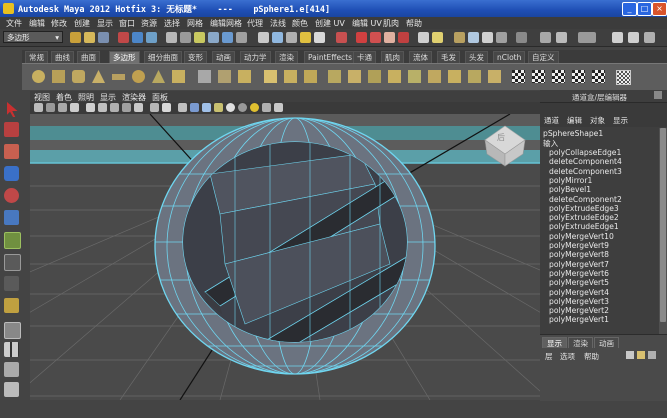 Image resolution: width=667 pixels, height=418 pixels. Describe the element at coordinates (545, 37) in the screenshot. I see `xyz-icon` at that location.